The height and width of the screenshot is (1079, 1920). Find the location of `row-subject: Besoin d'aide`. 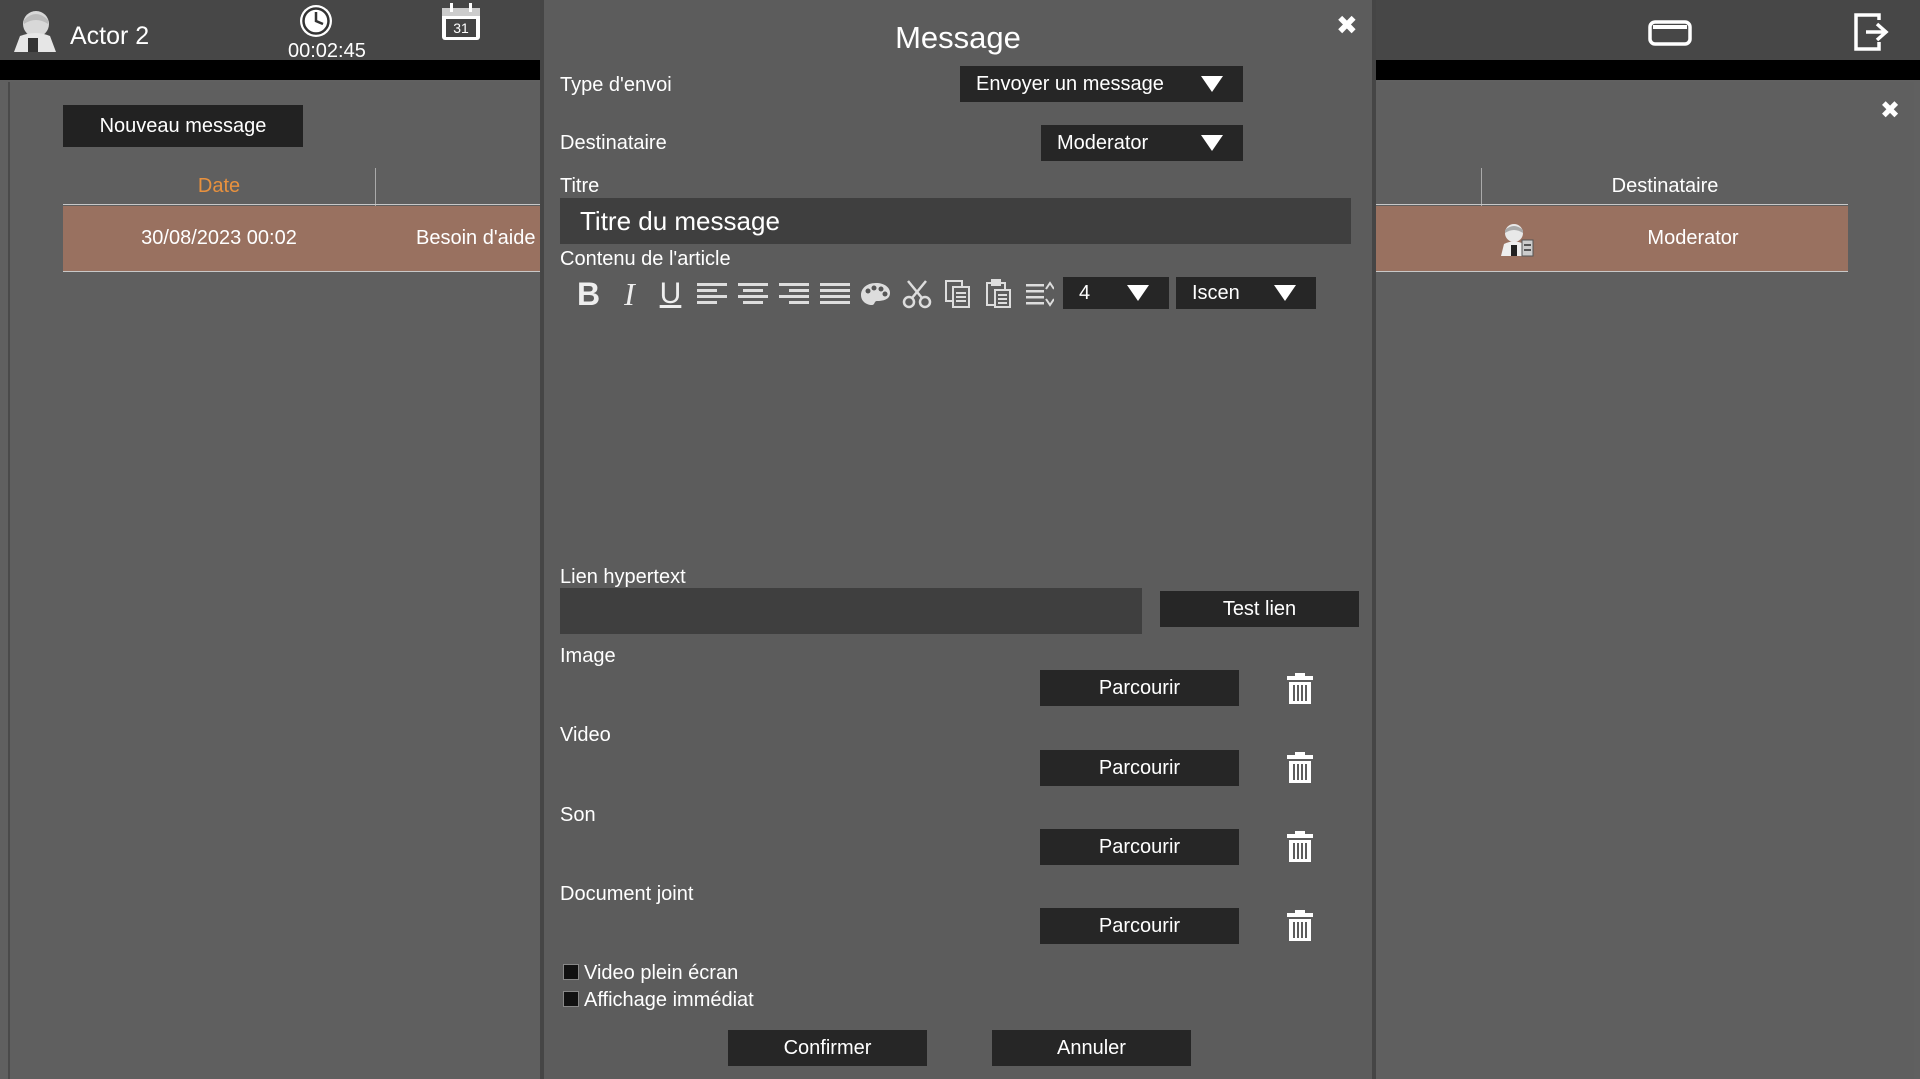

row-subject: Besoin d'aide is located at coordinates (476, 238).